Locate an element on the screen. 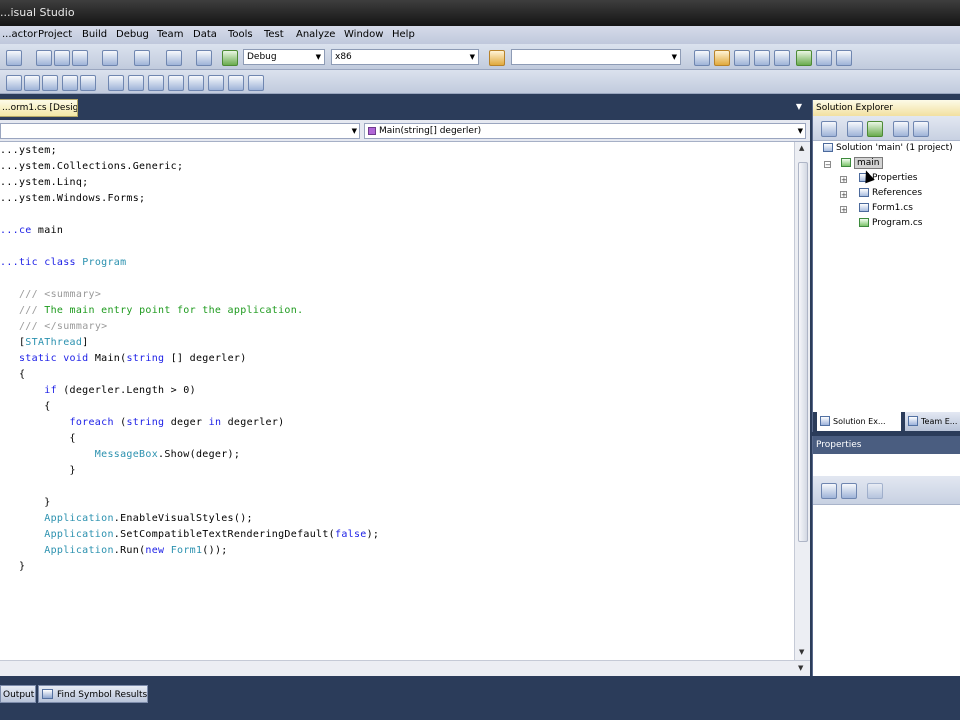 Image resolution: width=960 pixels, height=720 pixels. code-line: static void Main(string [] degerler) is located at coordinates (123, 358).